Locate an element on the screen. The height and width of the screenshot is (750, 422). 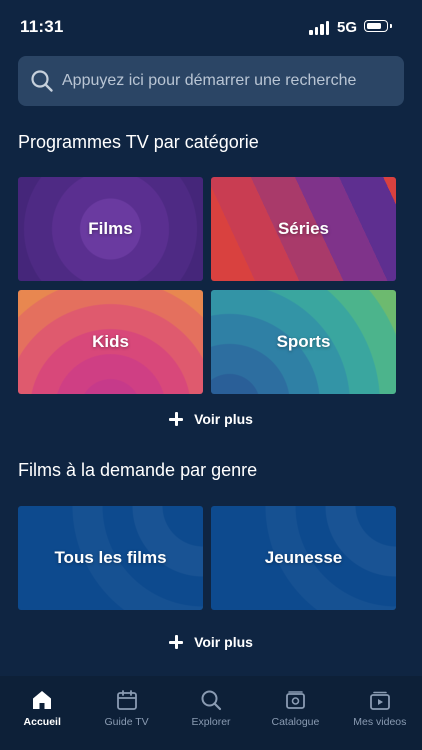
tab-label: Explorer is located at coordinates (211, 722).